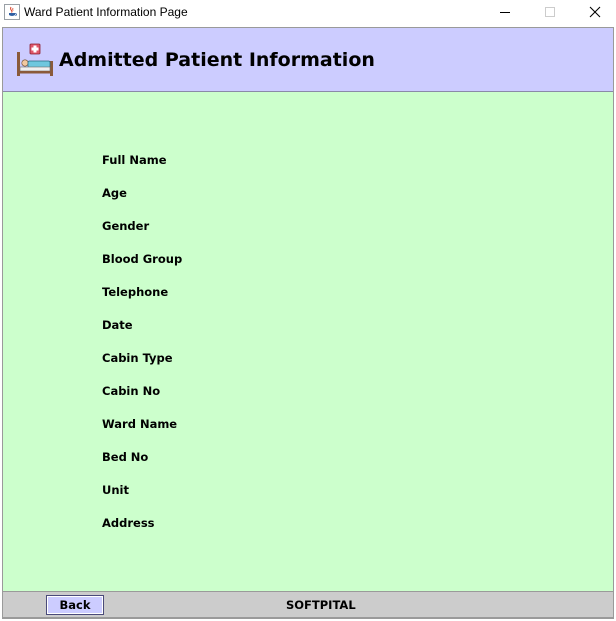  What do you see at coordinates (134, 160) in the screenshot?
I see `full-name-label: Full Name` at bounding box center [134, 160].